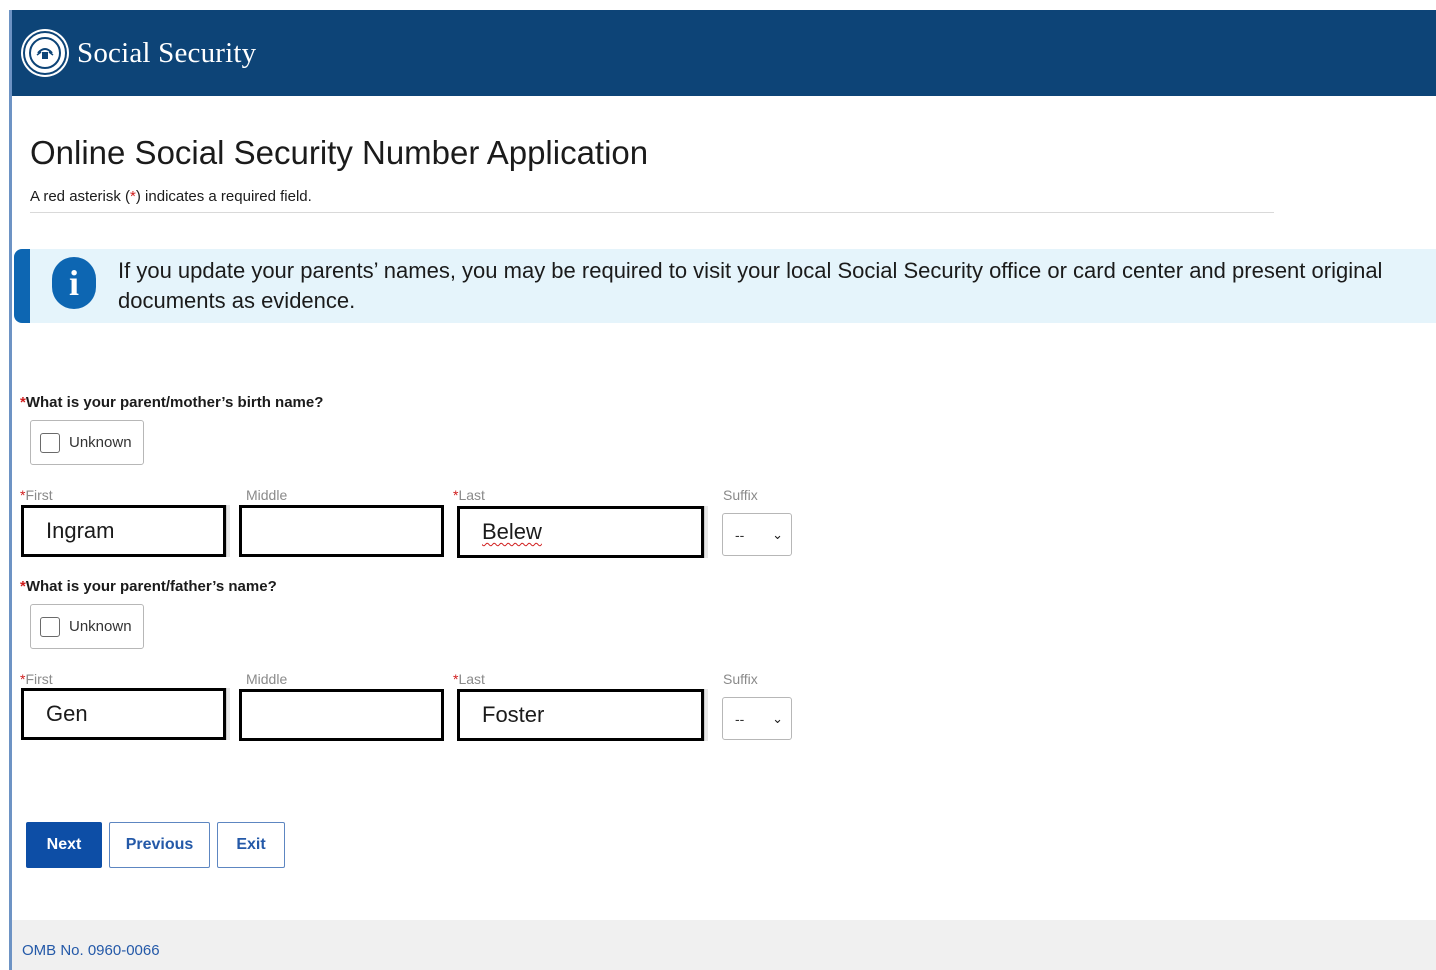 Image resolution: width=1436 pixels, height=970 pixels. What do you see at coordinates (10, 490) in the screenshot?
I see `page-left-border` at bounding box center [10, 490].